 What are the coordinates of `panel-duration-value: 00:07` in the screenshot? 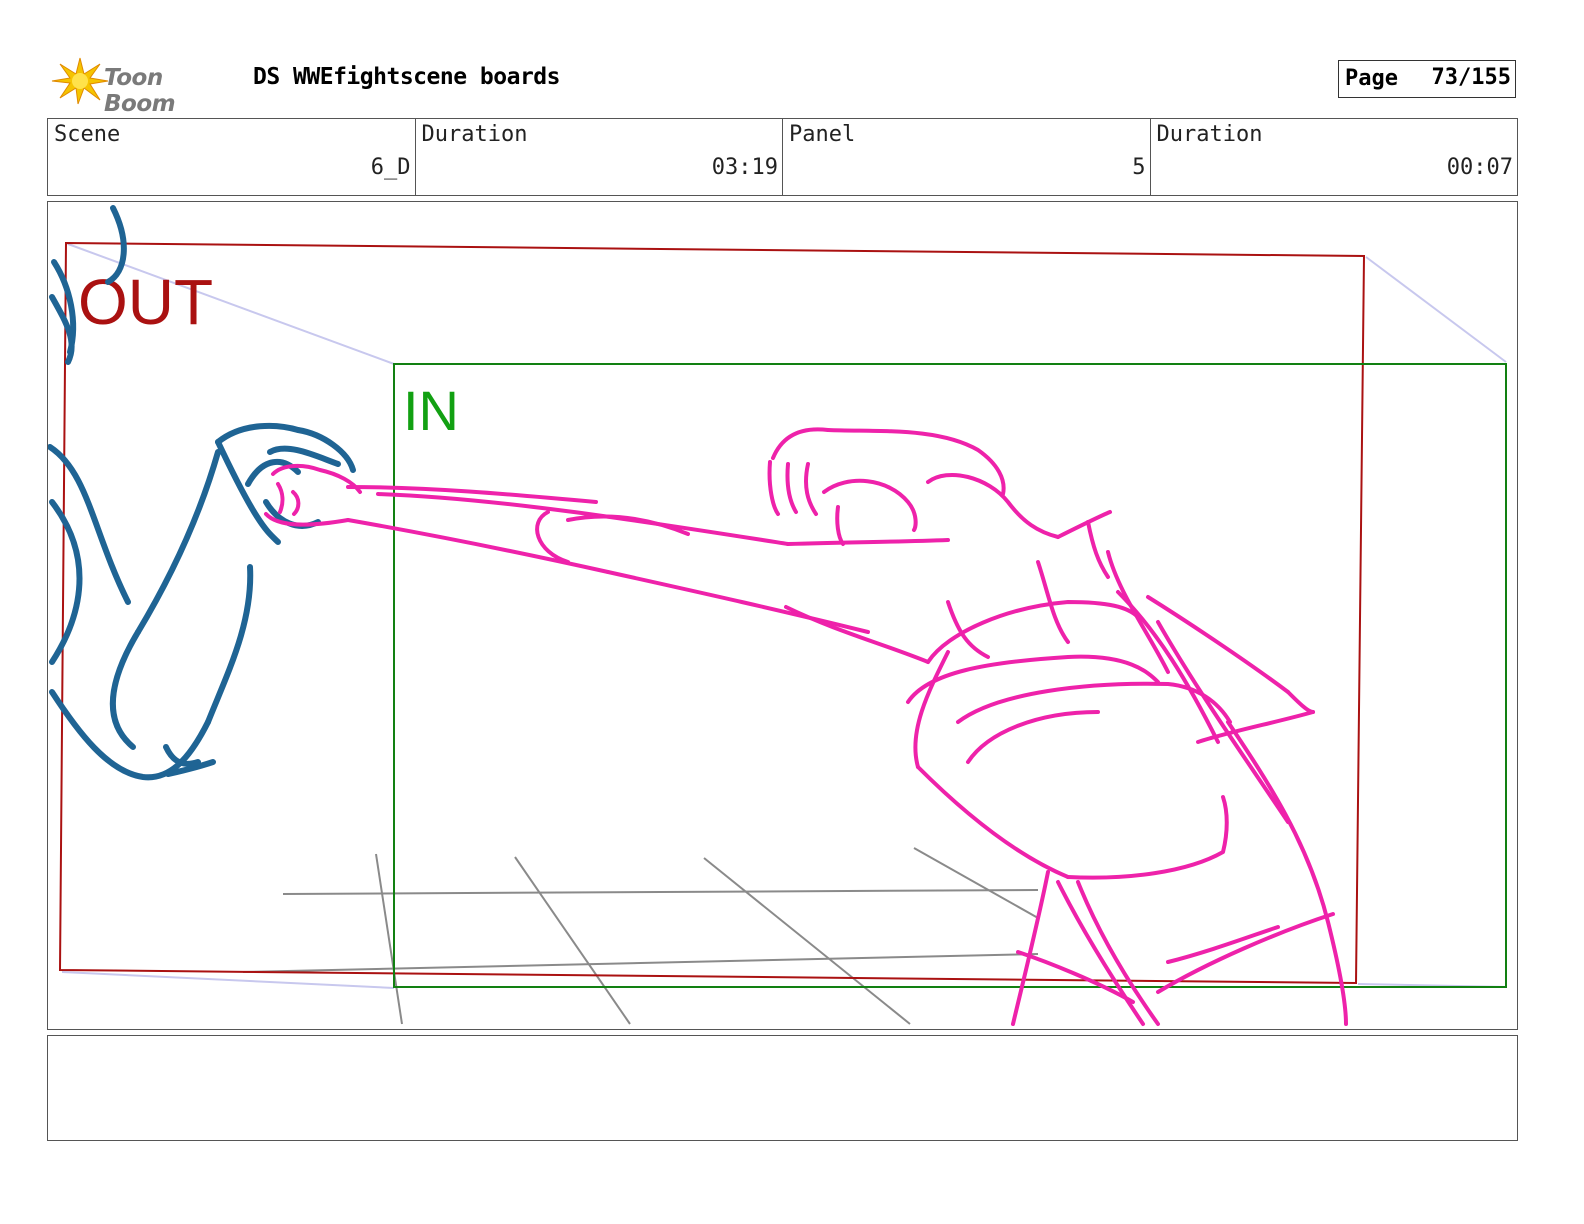 It's located at (1479, 167).